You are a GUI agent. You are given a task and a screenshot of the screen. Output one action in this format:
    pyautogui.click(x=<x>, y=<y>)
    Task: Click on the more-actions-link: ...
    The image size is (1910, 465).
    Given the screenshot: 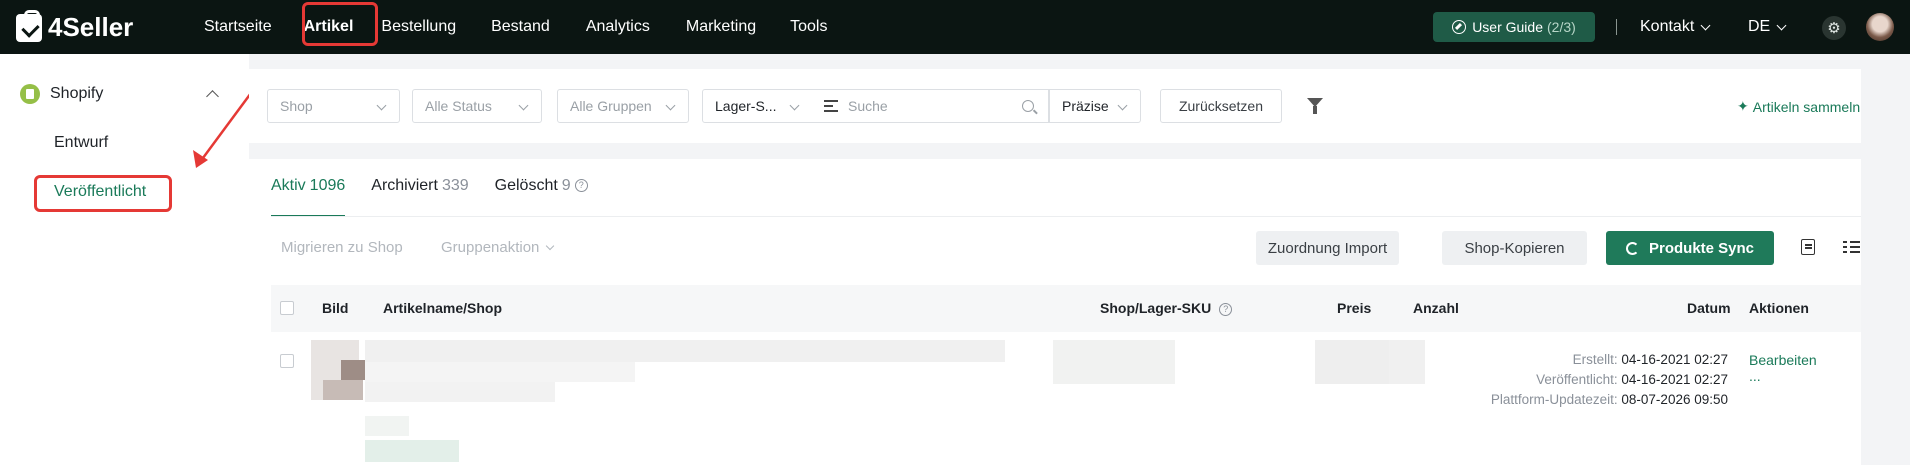 What is the action you would take?
    pyautogui.click(x=1755, y=376)
    